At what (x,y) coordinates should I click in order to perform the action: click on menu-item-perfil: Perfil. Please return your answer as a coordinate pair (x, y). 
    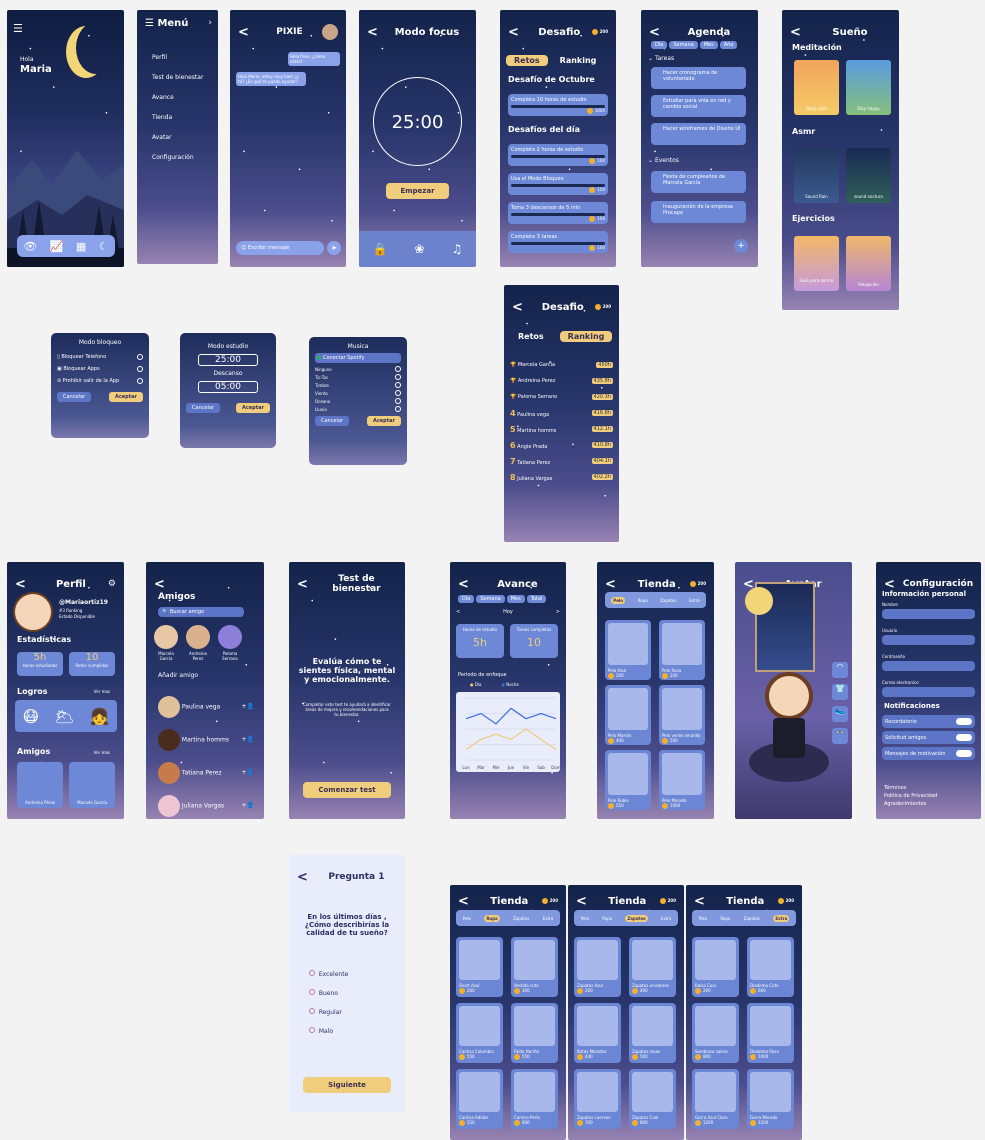
    Looking at the image, I should click on (177, 58).